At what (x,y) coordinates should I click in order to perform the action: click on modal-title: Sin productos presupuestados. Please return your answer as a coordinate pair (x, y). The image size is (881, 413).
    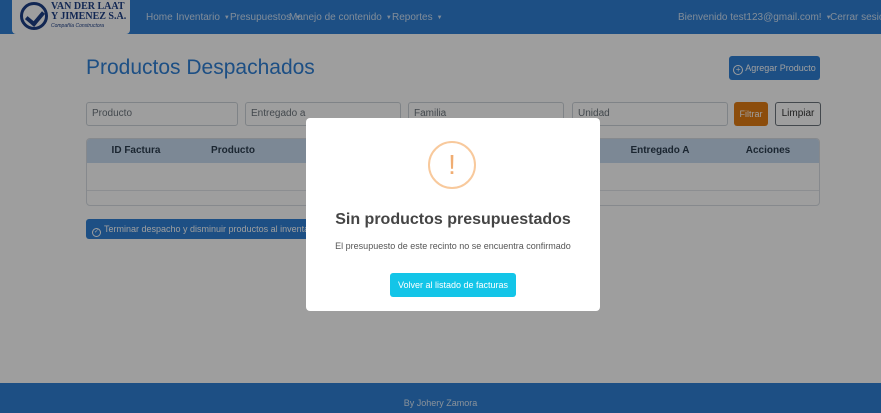
    Looking at the image, I should click on (453, 219).